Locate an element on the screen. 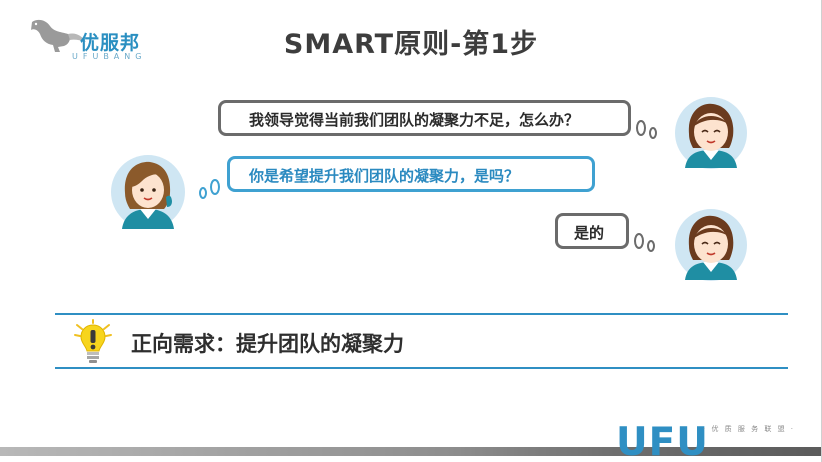  slide-title: SMART原则-第1步 is located at coordinates (411, 44).